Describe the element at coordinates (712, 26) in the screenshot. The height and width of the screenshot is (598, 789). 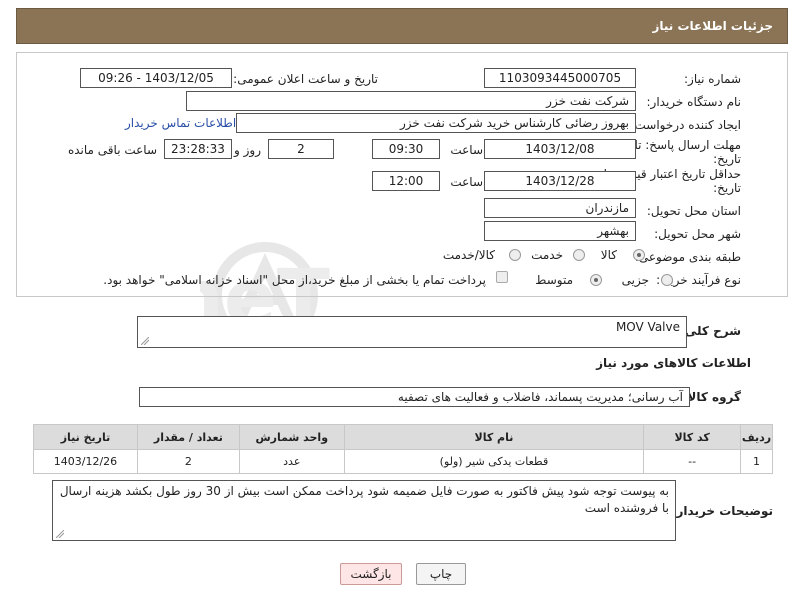
I see `page-title: جزئیات اطلاعات نیاز` at that location.